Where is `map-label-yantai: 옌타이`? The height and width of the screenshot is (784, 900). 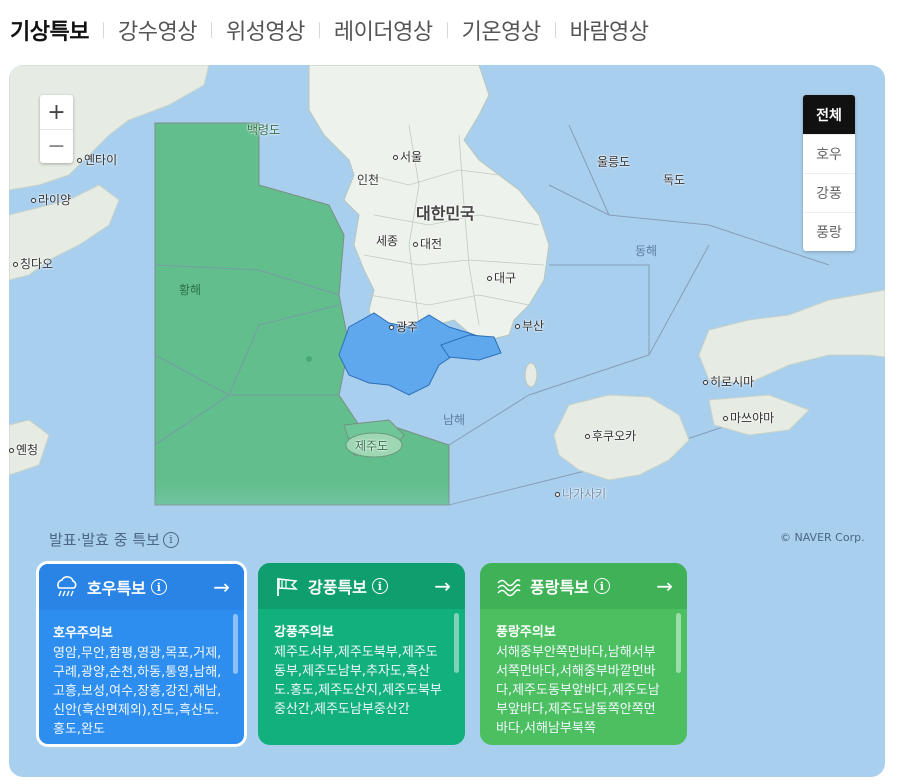
map-label-yantai: 옌타이 is located at coordinates (97, 159).